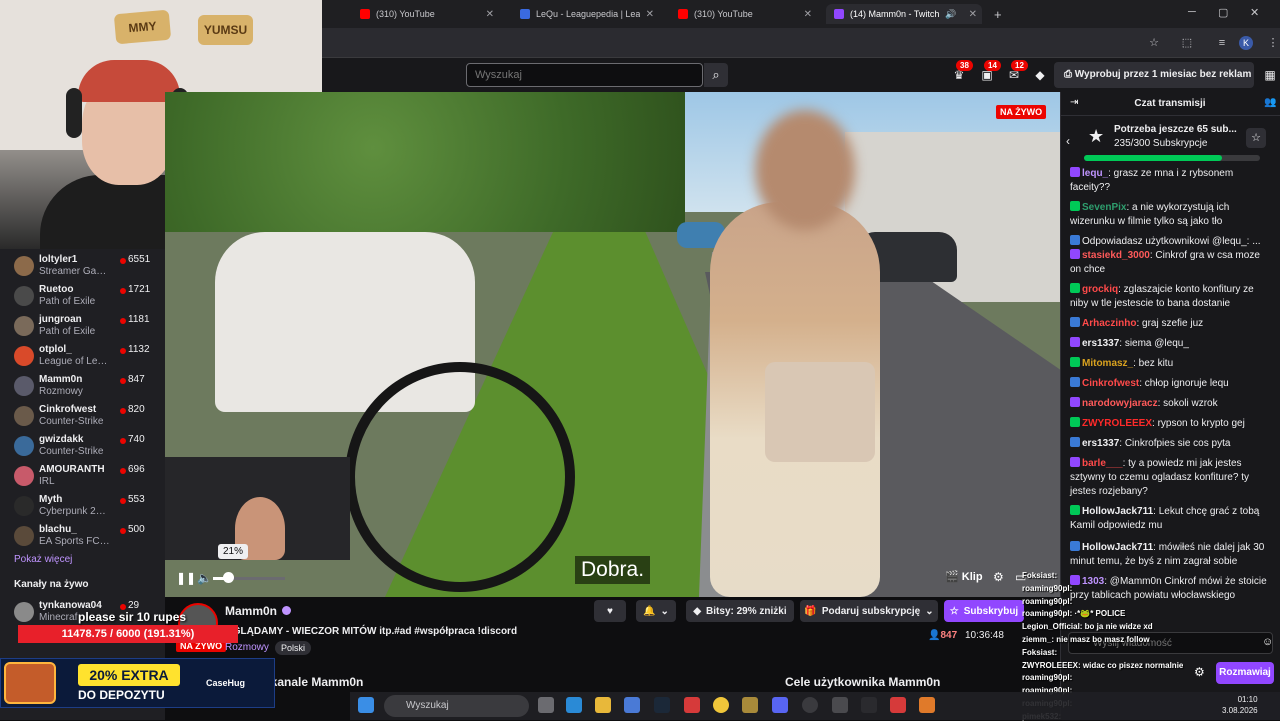  What do you see at coordinates (1222, 43) in the screenshot?
I see `reading-list-icon: ≡` at bounding box center [1222, 43].